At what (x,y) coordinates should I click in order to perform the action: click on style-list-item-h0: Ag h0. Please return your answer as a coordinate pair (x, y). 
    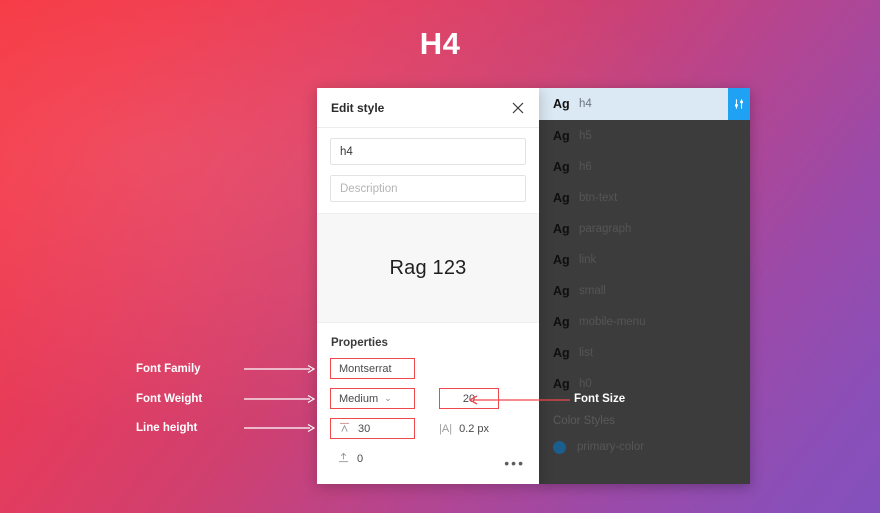
    Looking at the image, I should click on (644, 383).